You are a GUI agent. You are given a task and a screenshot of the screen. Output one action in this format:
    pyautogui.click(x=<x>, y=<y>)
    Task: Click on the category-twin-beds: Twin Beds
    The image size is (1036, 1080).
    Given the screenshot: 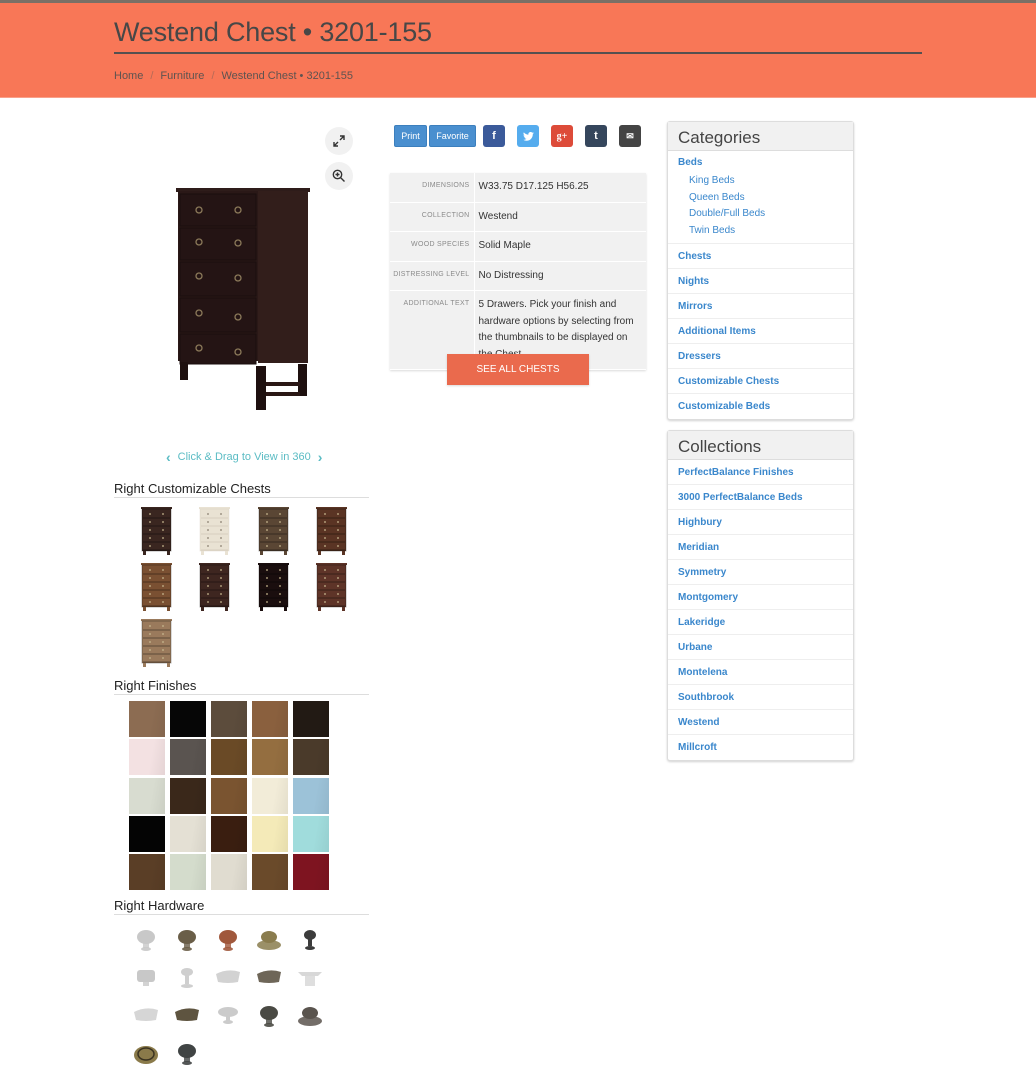 What is the action you would take?
    pyautogui.click(x=760, y=231)
    